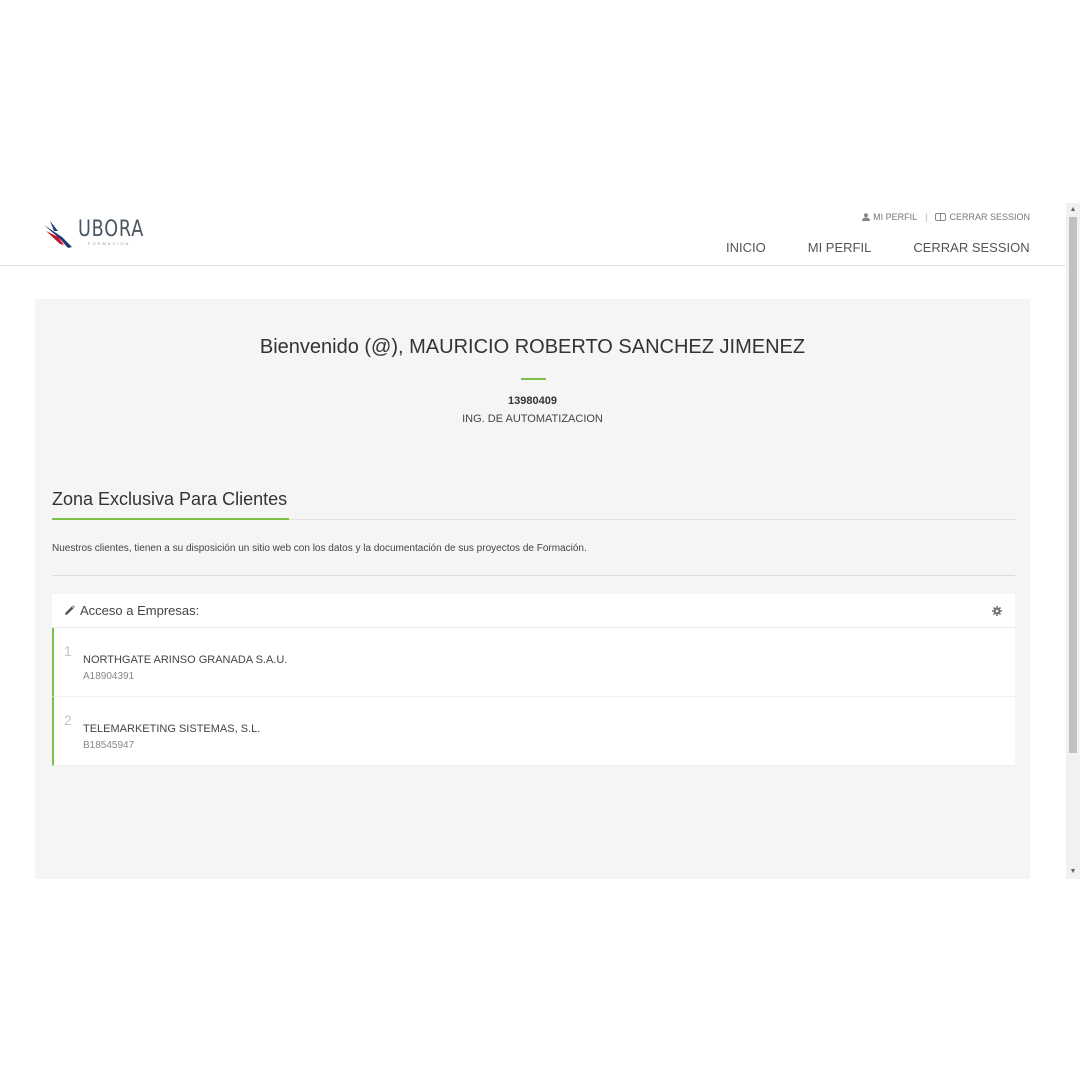 The width and height of the screenshot is (1080, 1080). What do you see at coordinates (109, 243) in the screenshot?
I see `logo-subtext: FORMACION` at bounding box center [109, 243].